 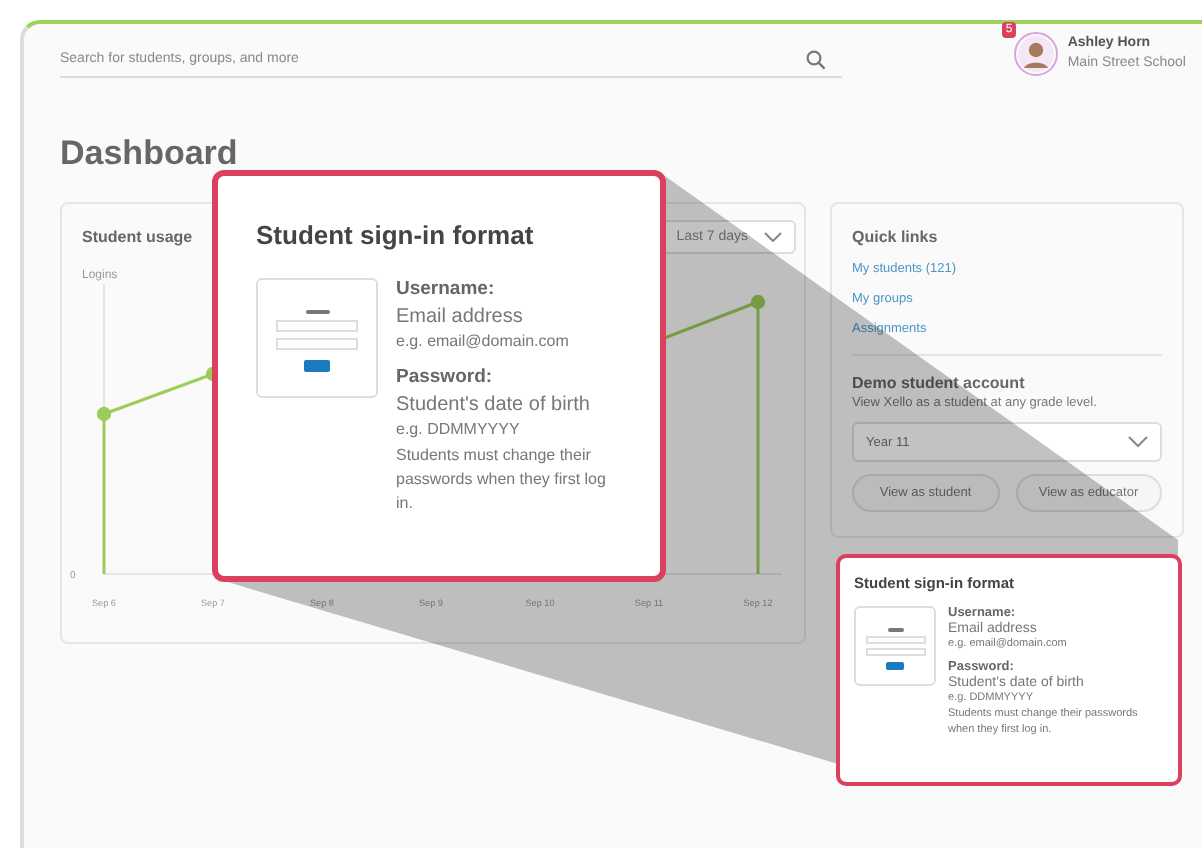 I want to click on example-text: e.g. email@domain.com, so click(x=483, y=342).